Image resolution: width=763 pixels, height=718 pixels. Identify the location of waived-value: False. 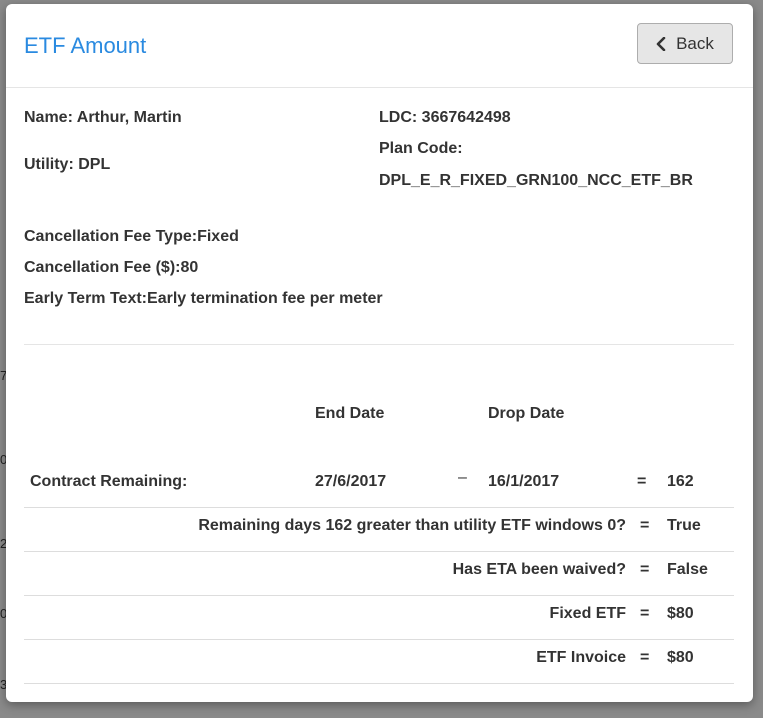
(687, 569).